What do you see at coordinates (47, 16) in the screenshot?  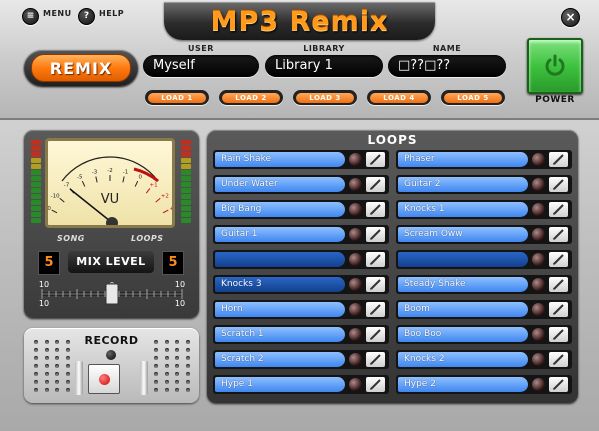 I see `menu-button: ≡ MENU` at bounding box center [47, 16].